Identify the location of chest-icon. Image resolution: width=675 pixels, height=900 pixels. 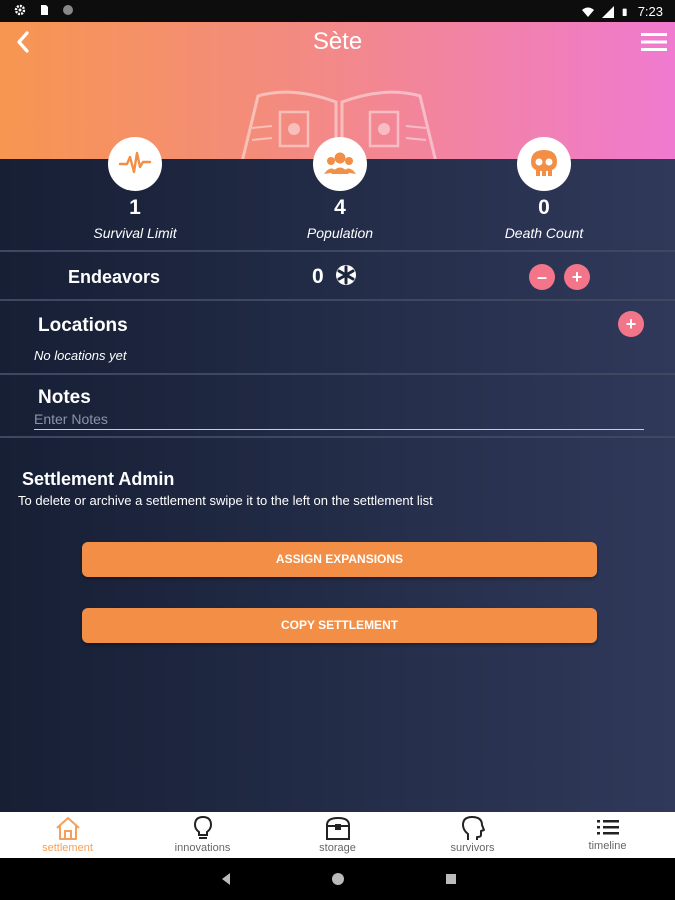
(337, 828).